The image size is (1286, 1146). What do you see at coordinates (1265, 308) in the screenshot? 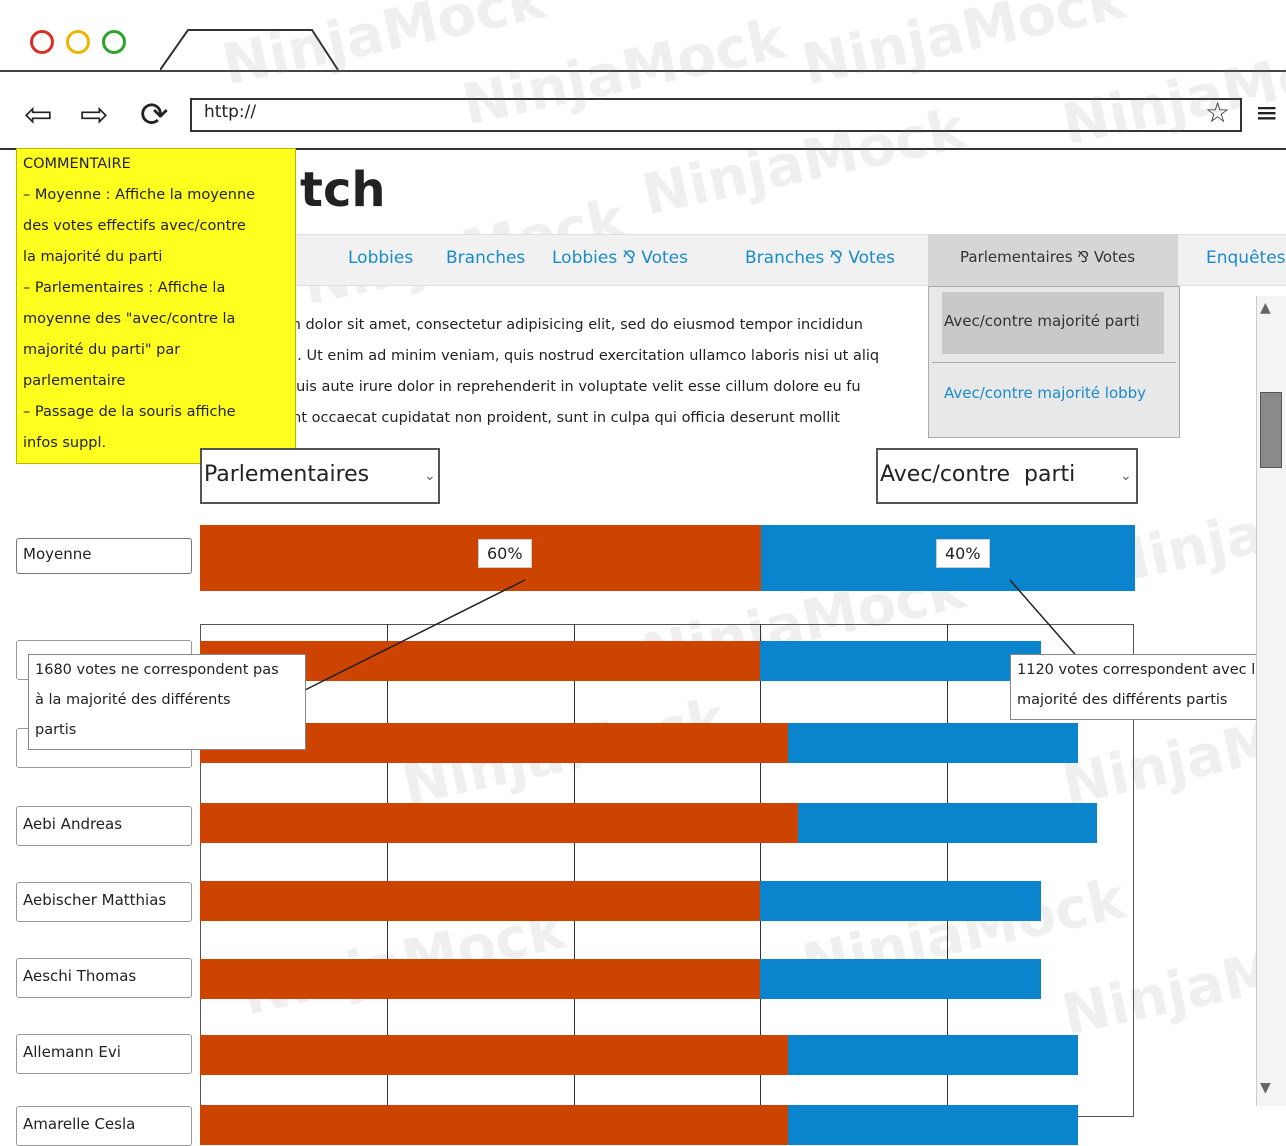
I see `scroll-up-arrow-icon: ▲` at bounding box center [1265, 308].